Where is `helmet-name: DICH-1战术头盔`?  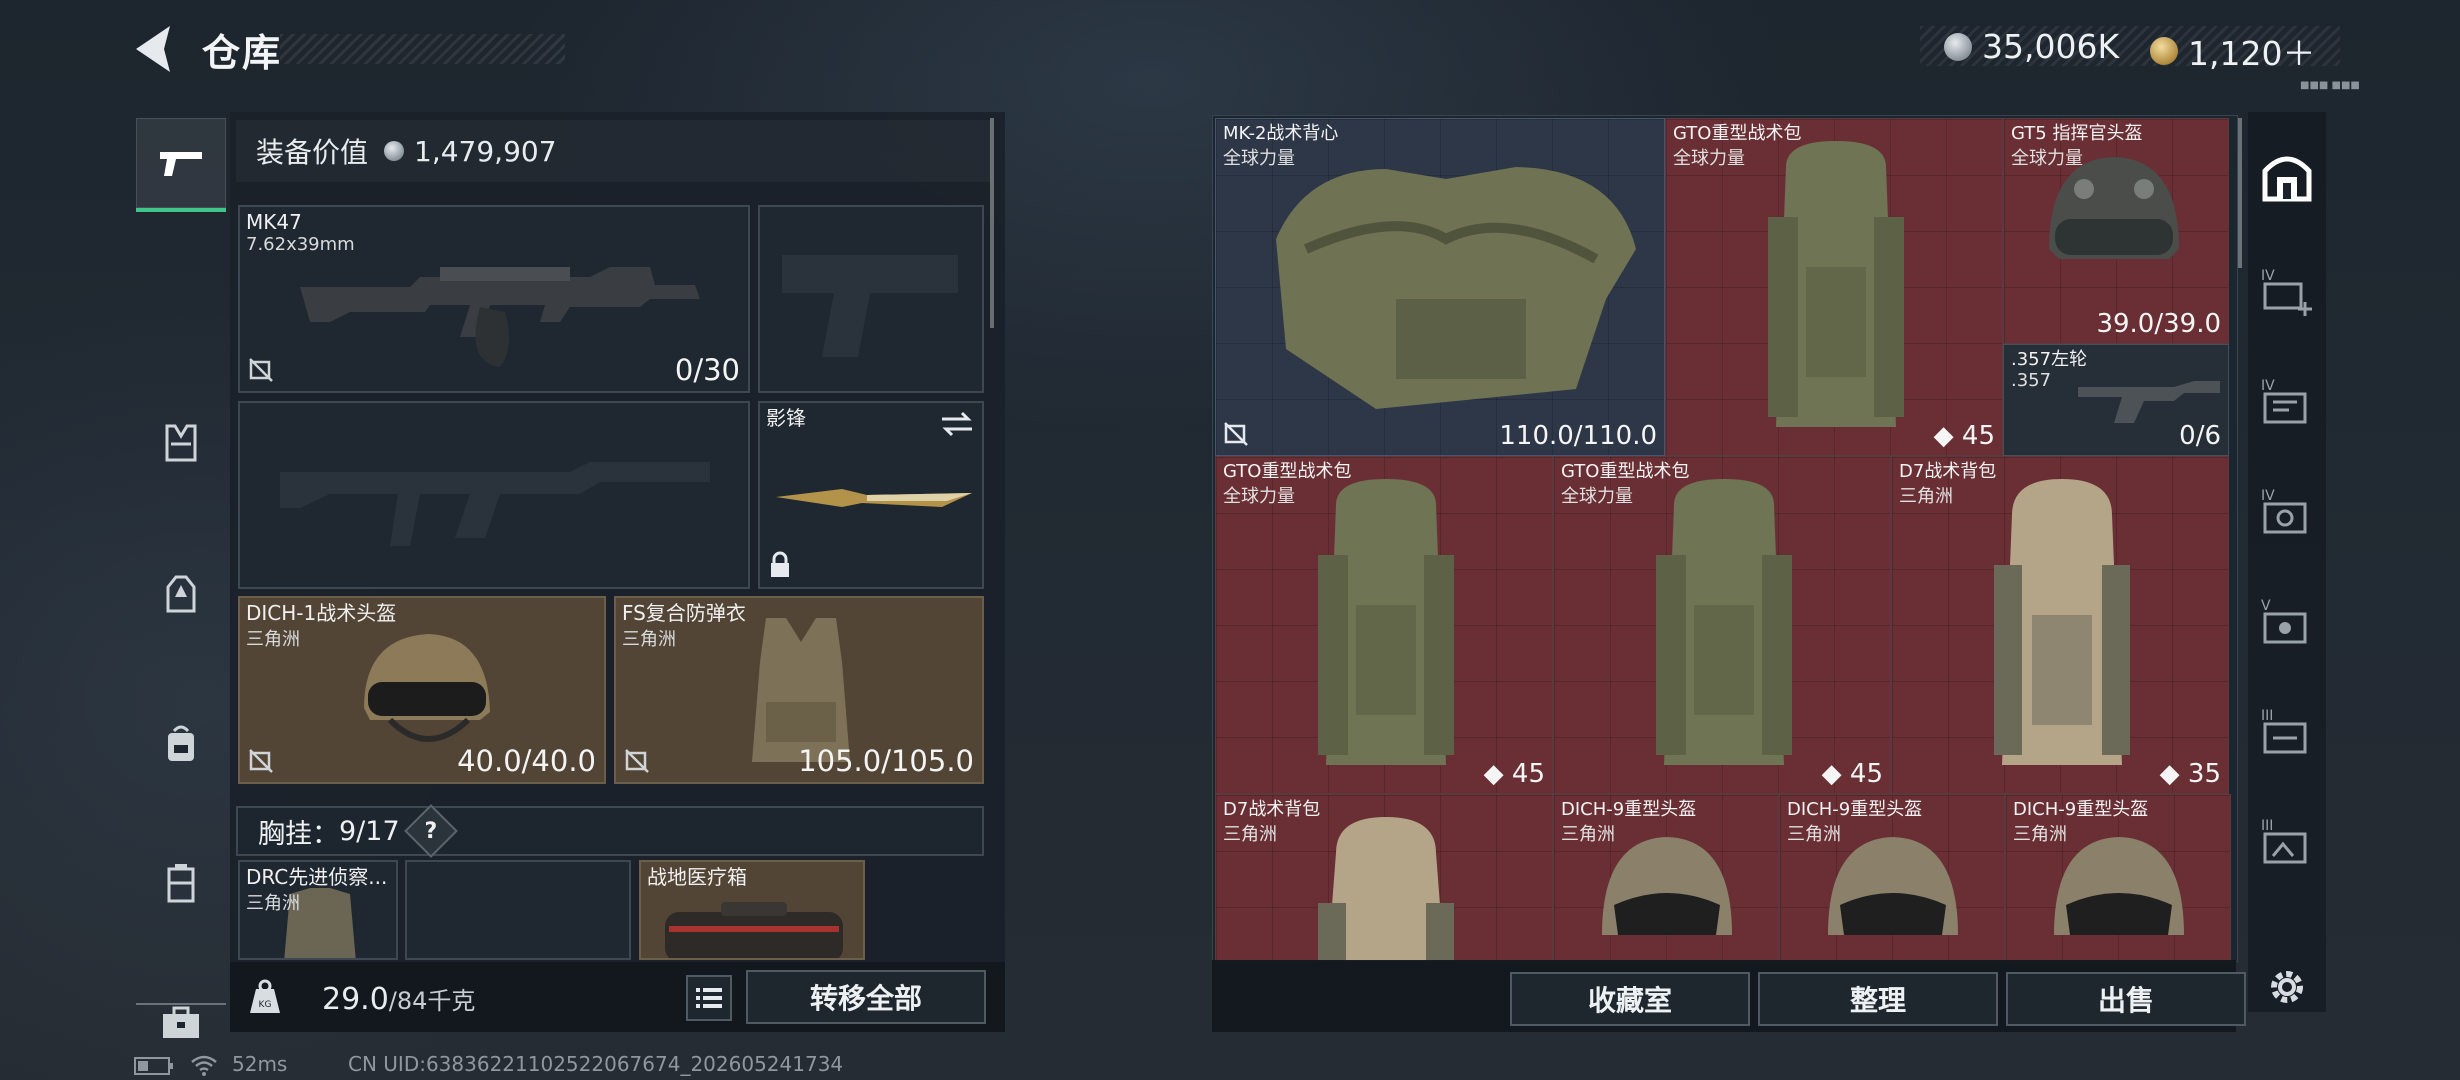 helmet-name: DICH-1战术头盔 is located at coordinates (321, 613).